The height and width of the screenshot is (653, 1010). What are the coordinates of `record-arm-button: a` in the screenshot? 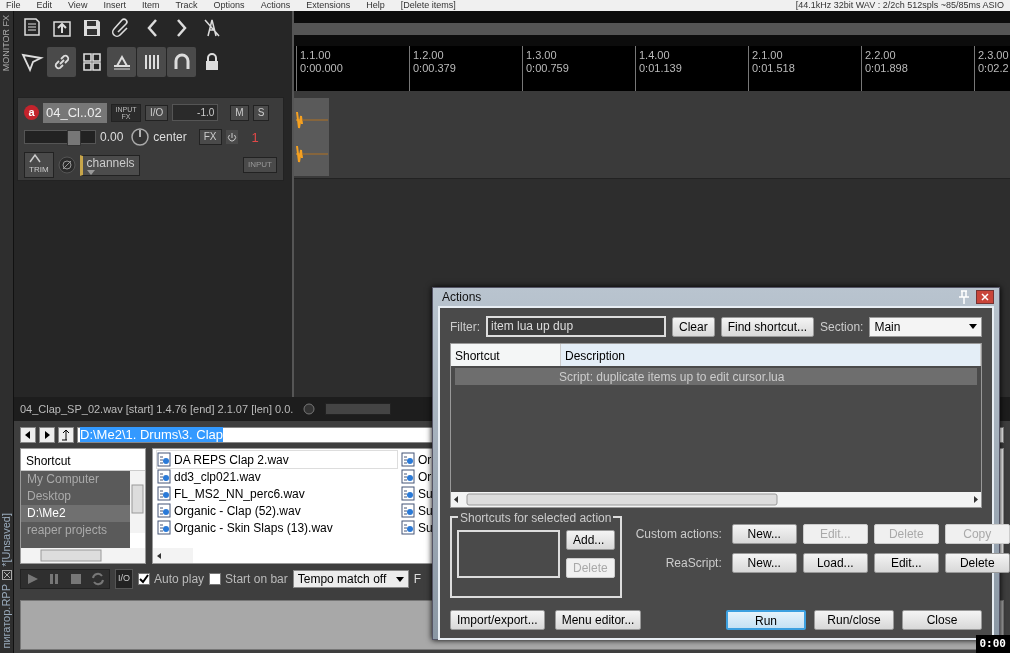 It's located at (31, 113).